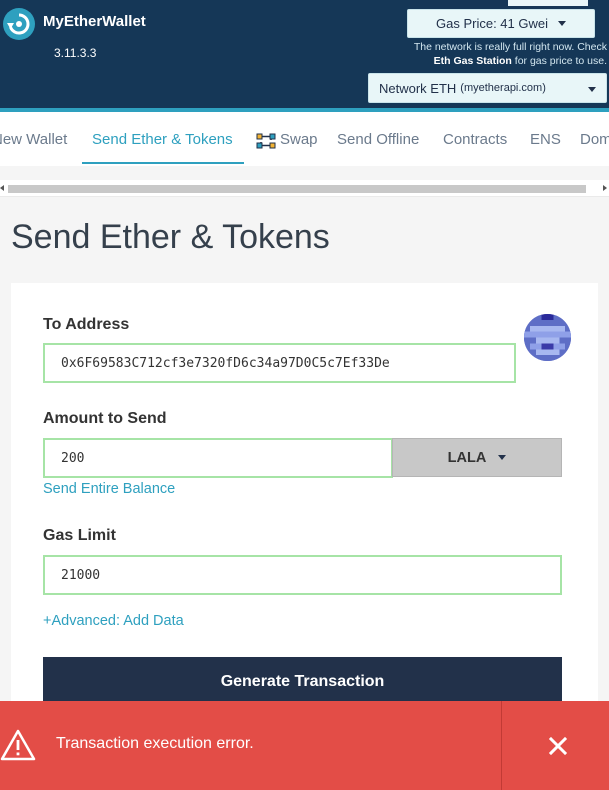 The height and width of the screenshot is (790, 609). Describe the element at coordinates (418, 88) in the screenshot. I see `network-label: Network ETH` at that location.